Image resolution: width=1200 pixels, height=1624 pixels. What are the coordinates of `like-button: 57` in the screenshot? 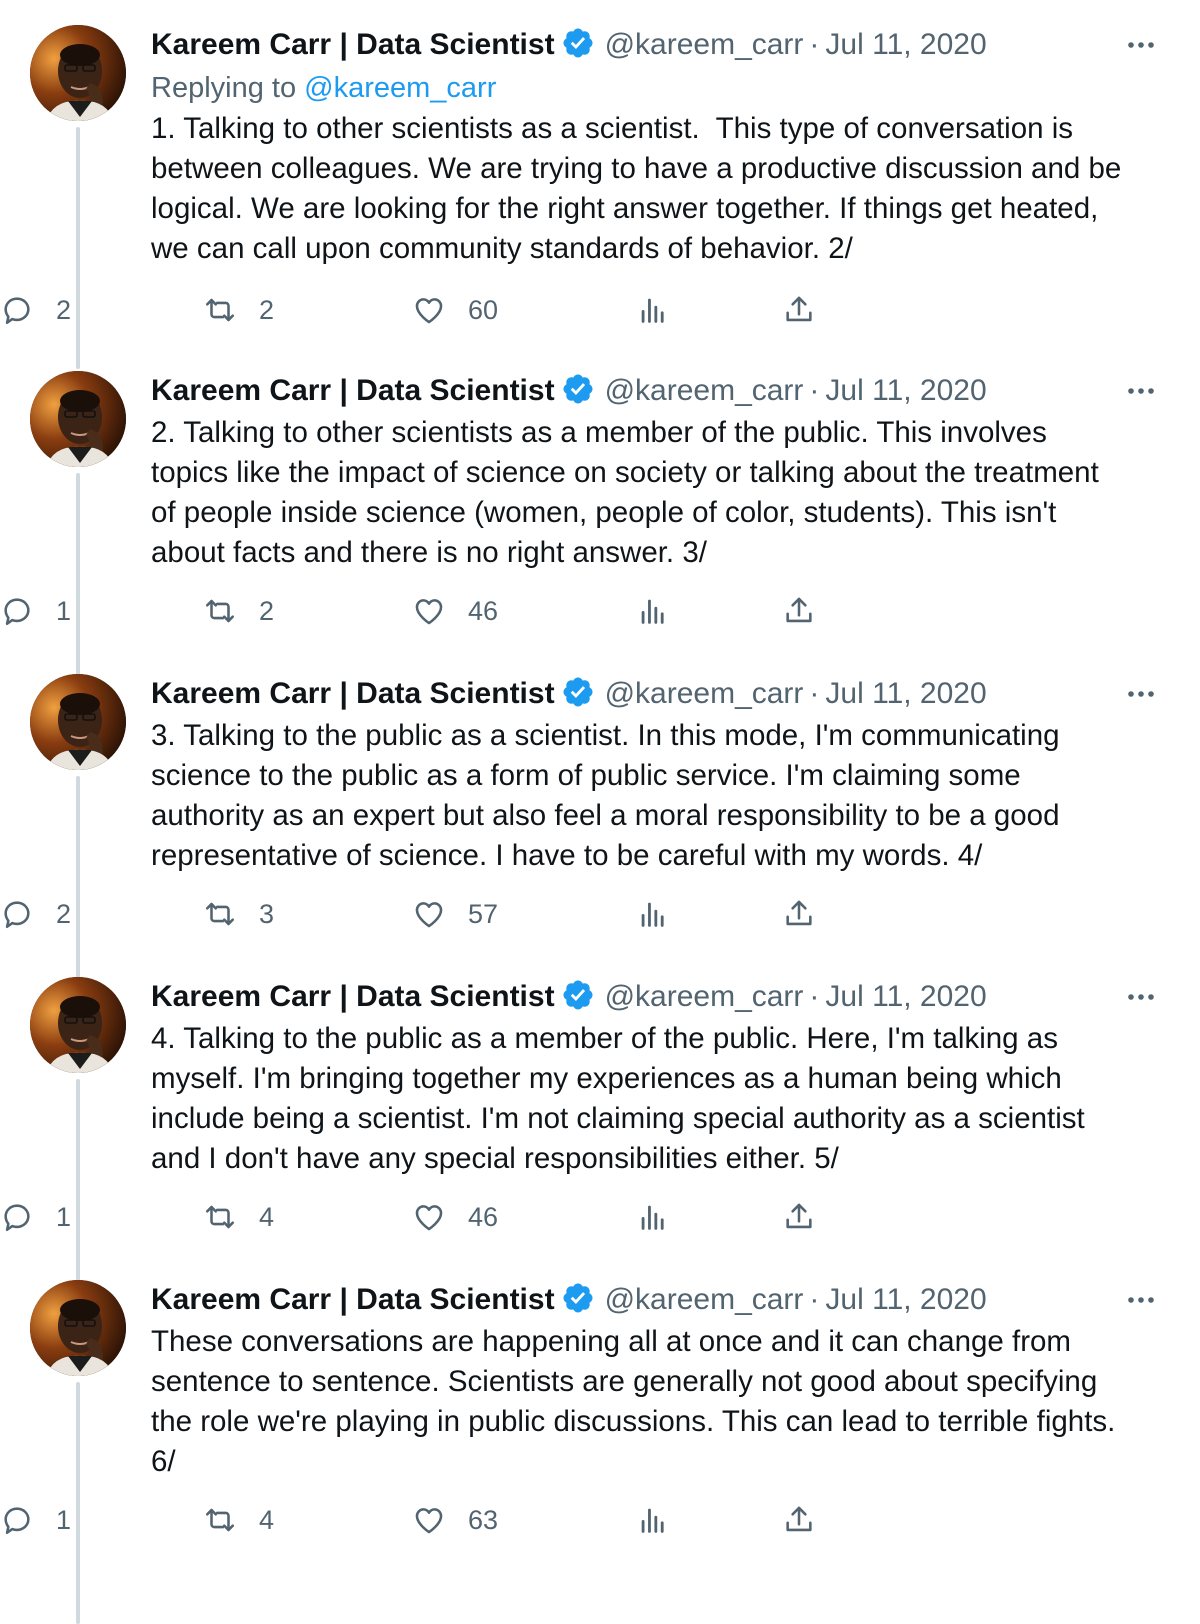 It's located at (455, 914).